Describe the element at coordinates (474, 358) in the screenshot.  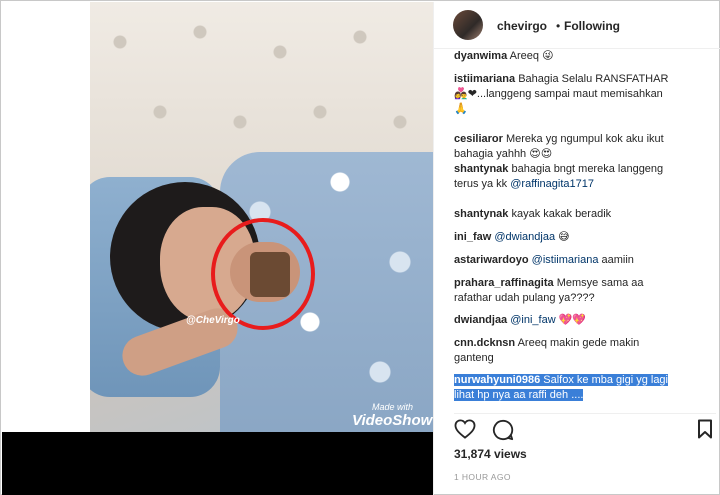
I see `comment-text: ganteng` at that location.